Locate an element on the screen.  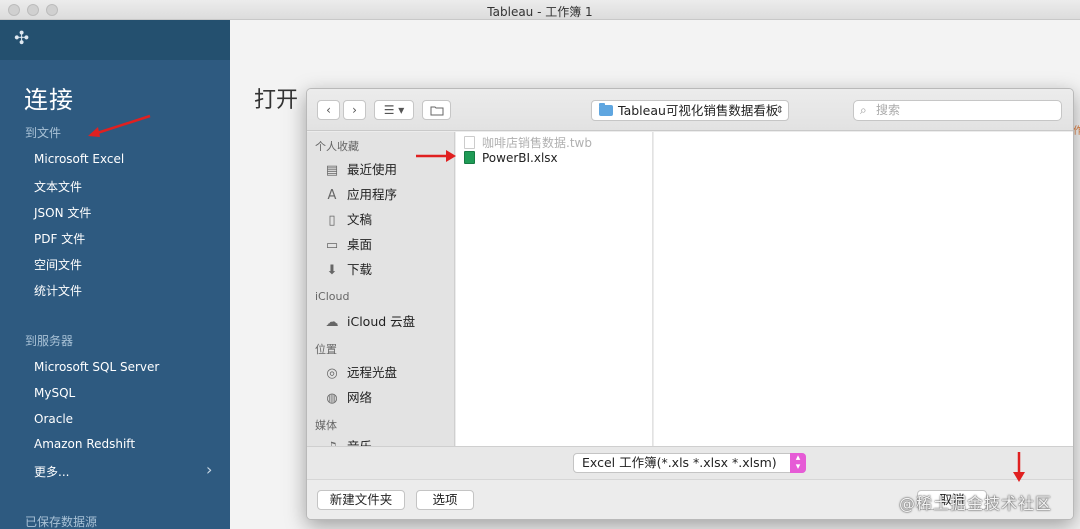
view-mode-button: ☰ ▾ is located at coordinates (394, 110).